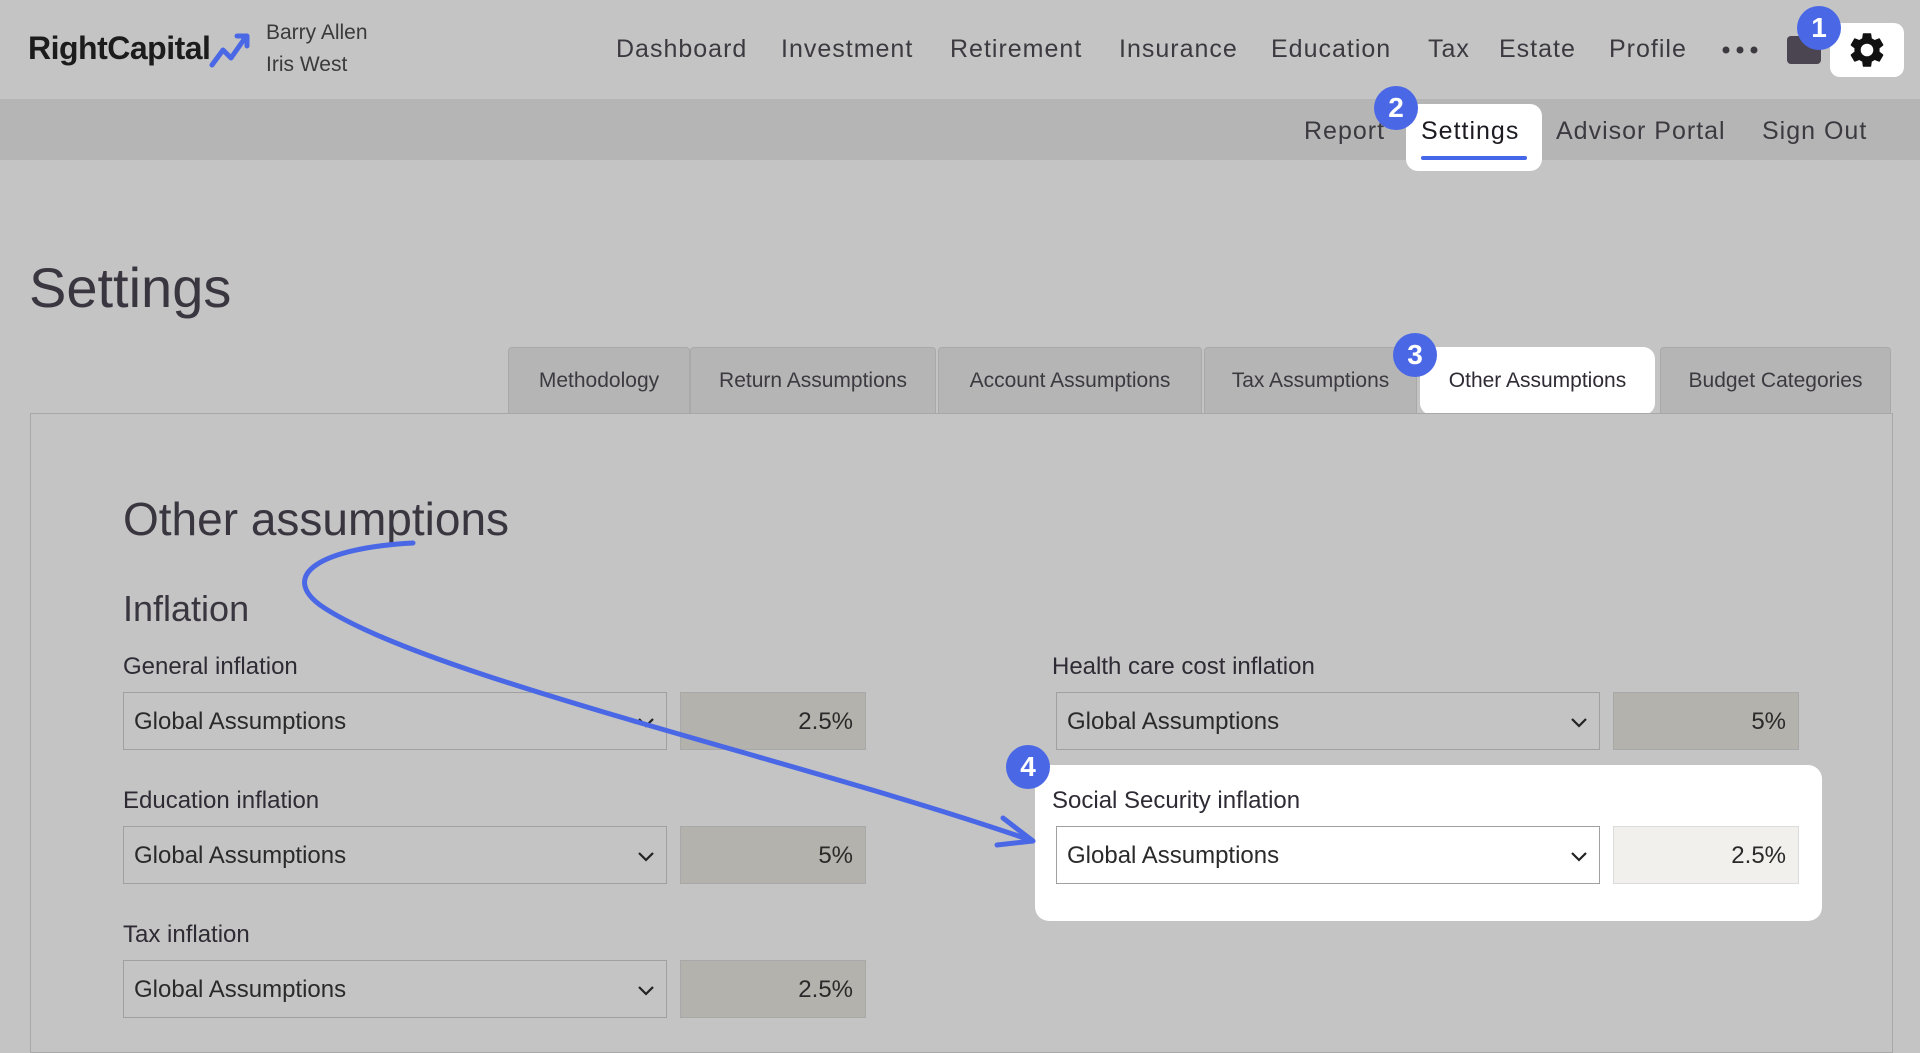 This screenshot has height=1053, width=1920. Describe the element at coordinates (1537, 381) in the screenshot. I see `tab-other-assumptions: Other Assumptions` at that location.